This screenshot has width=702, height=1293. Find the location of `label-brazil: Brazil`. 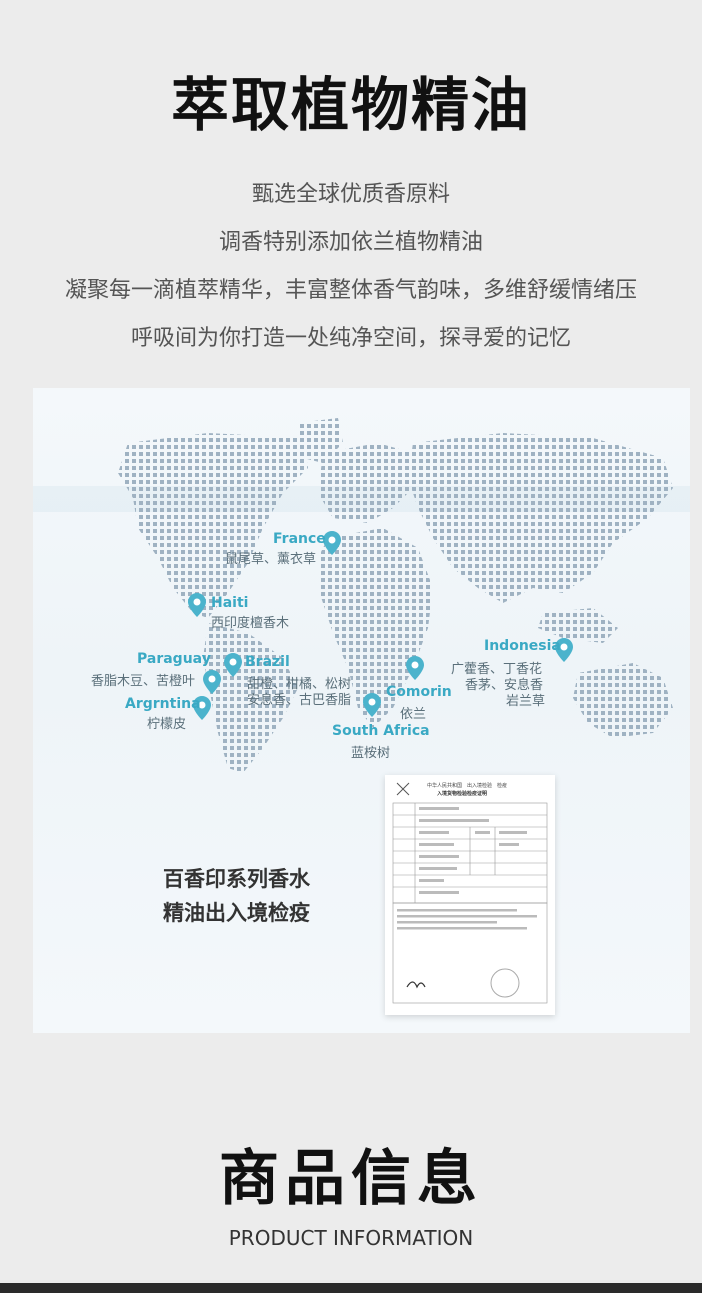

label-brazil: Brazil is located at coordinates (267, 662).